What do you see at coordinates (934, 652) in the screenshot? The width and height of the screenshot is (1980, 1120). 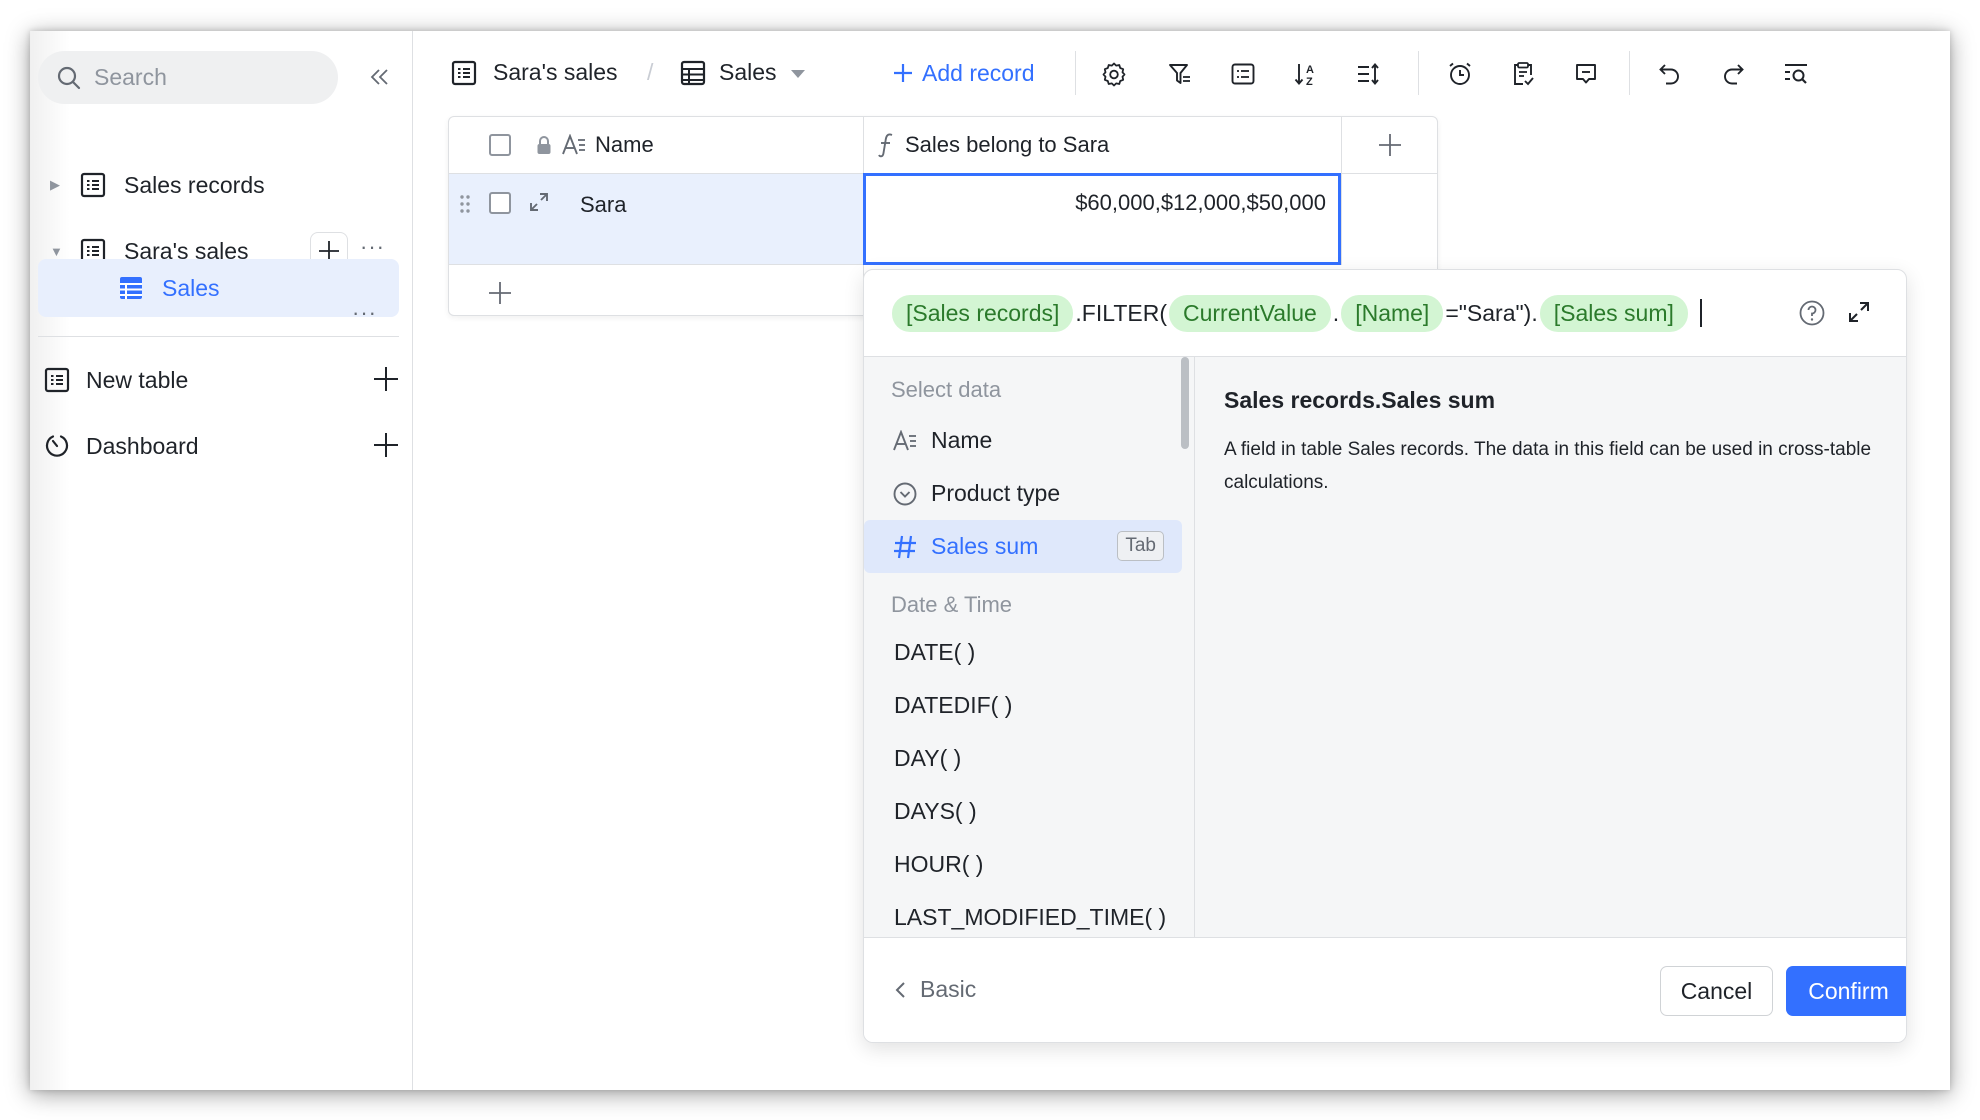 I see `function-item: DATE( )` at bounding box center [934, 652].